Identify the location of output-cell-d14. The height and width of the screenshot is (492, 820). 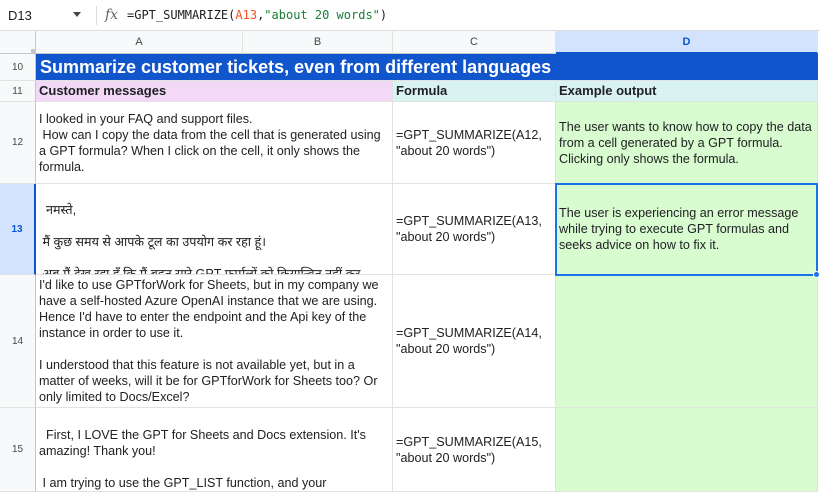
(687, 341).